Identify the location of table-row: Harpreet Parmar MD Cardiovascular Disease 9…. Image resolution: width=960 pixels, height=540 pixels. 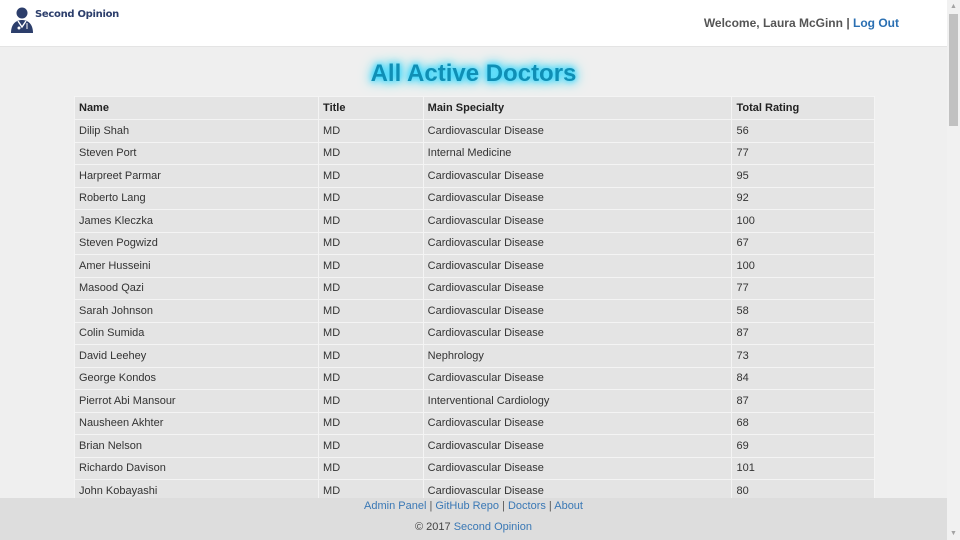
(474, 176).